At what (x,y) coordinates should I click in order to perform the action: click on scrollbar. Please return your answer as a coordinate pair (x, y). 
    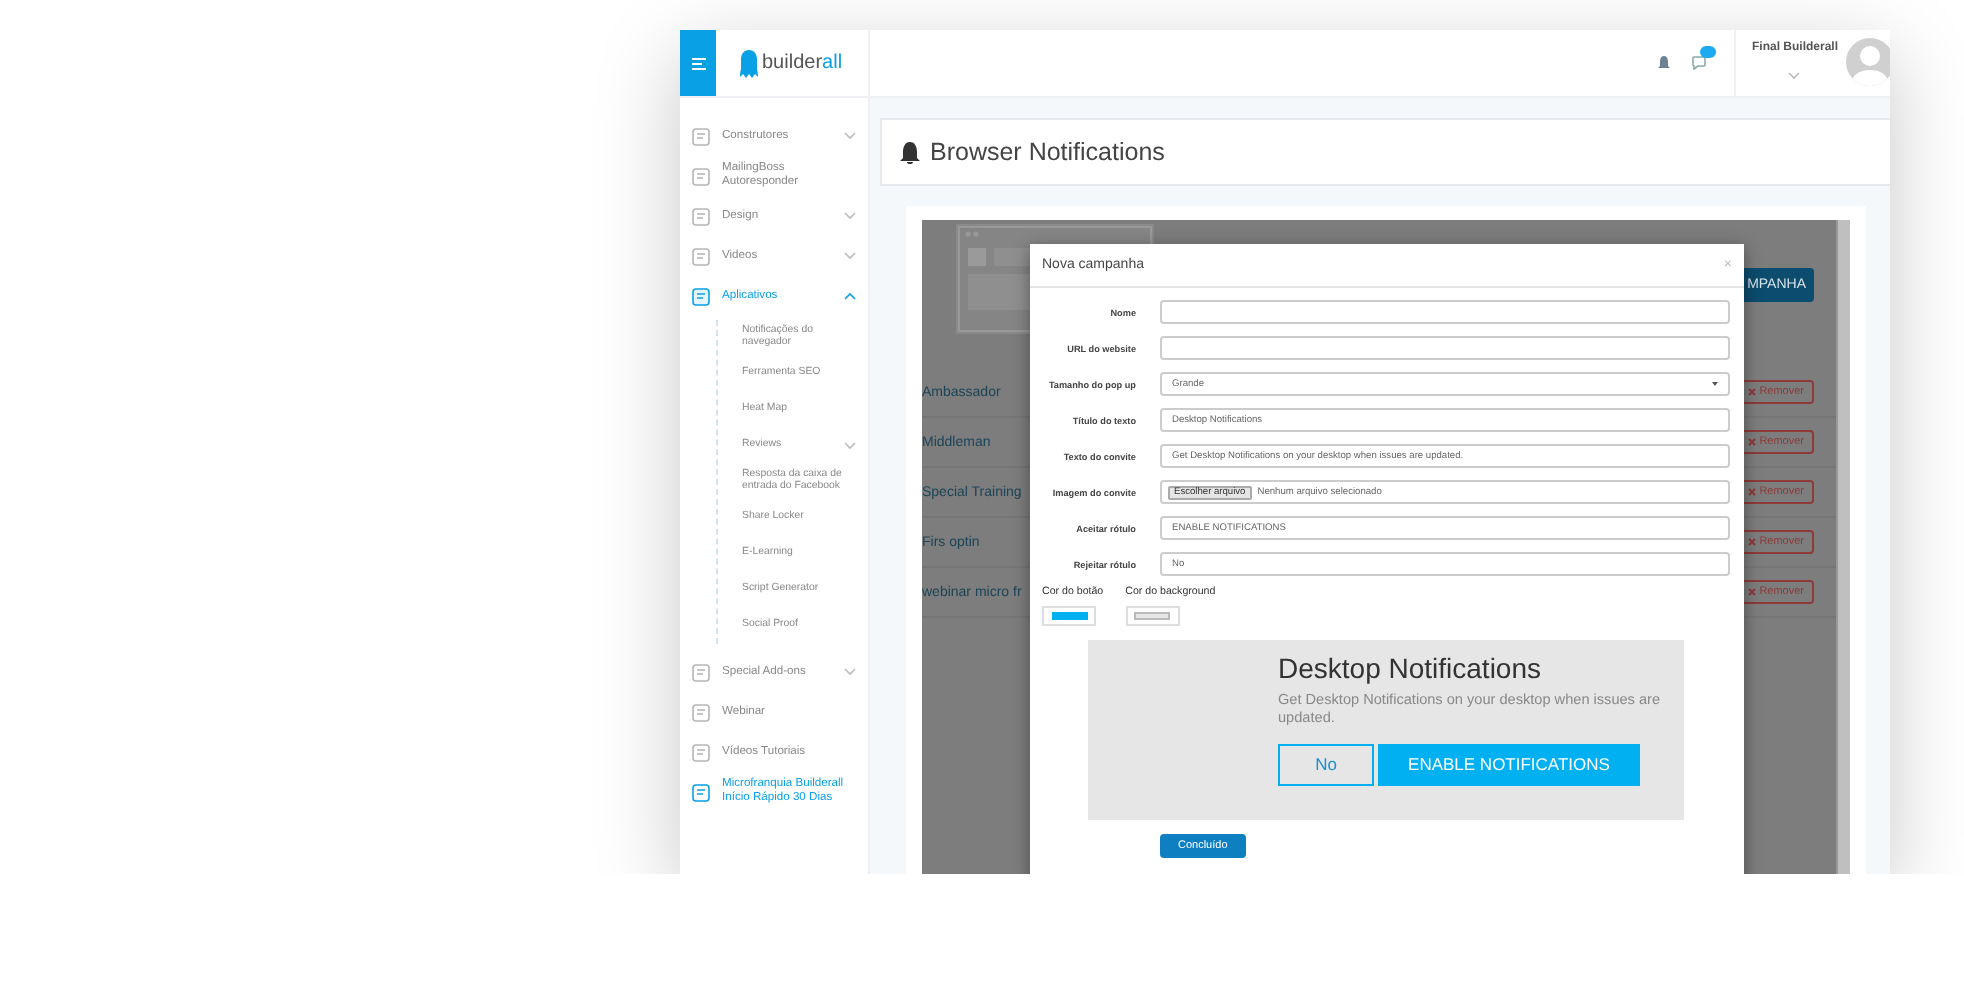
    Looking at the image, I should click on (1843, 547).